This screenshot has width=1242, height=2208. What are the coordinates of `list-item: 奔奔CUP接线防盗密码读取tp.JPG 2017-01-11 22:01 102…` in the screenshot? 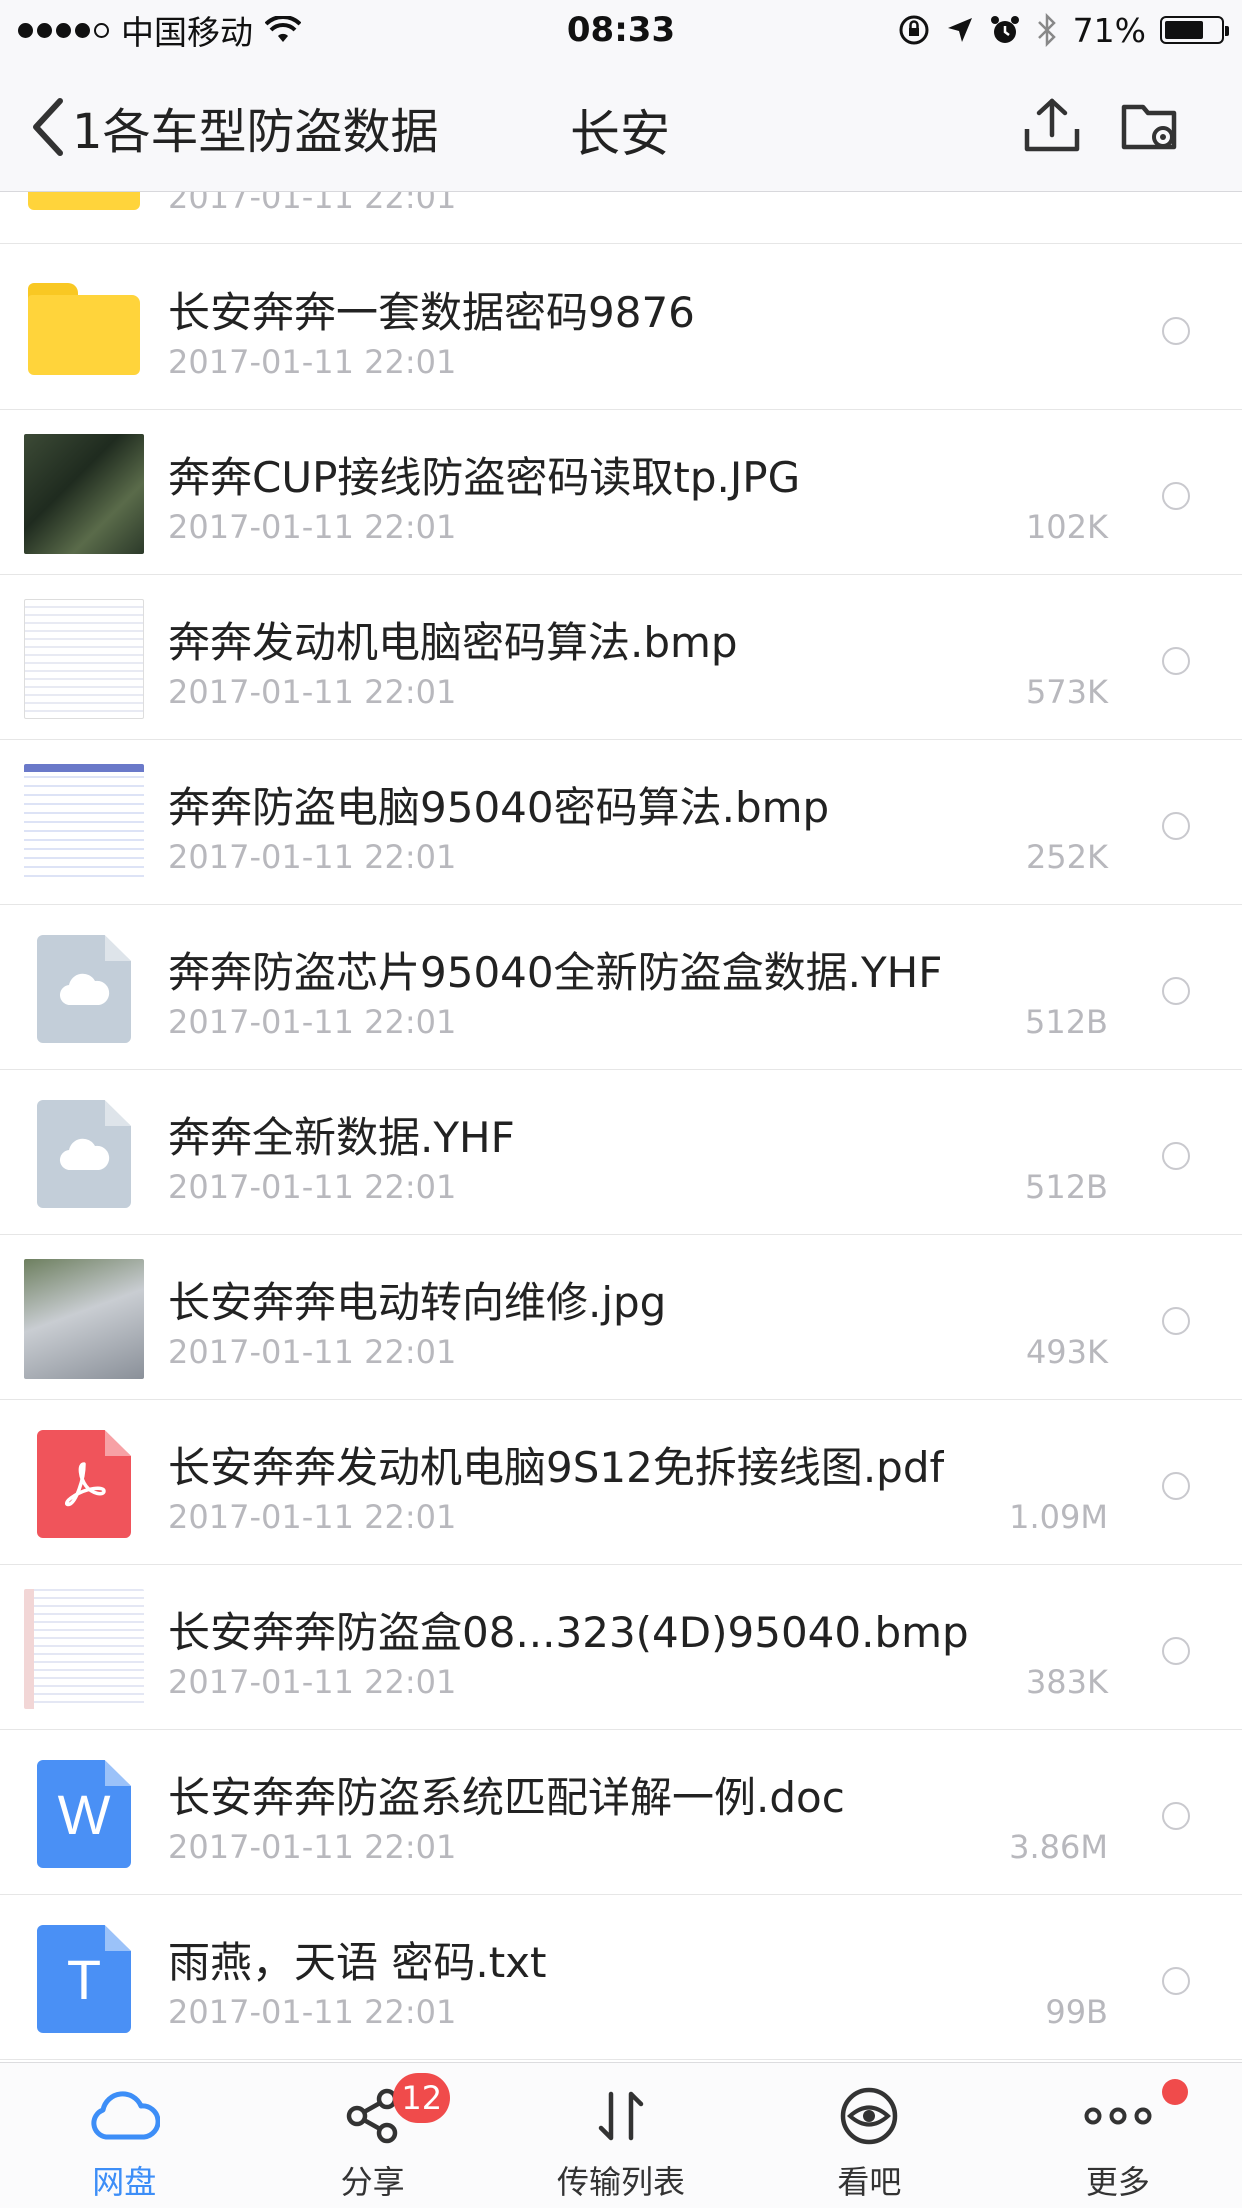 It's located at (621, 492).